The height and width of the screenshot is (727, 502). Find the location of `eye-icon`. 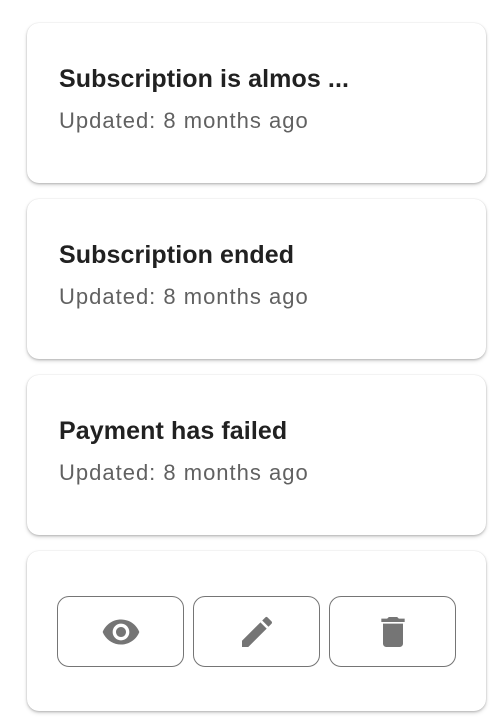

eye-icon is located at coordinates (120, 631).